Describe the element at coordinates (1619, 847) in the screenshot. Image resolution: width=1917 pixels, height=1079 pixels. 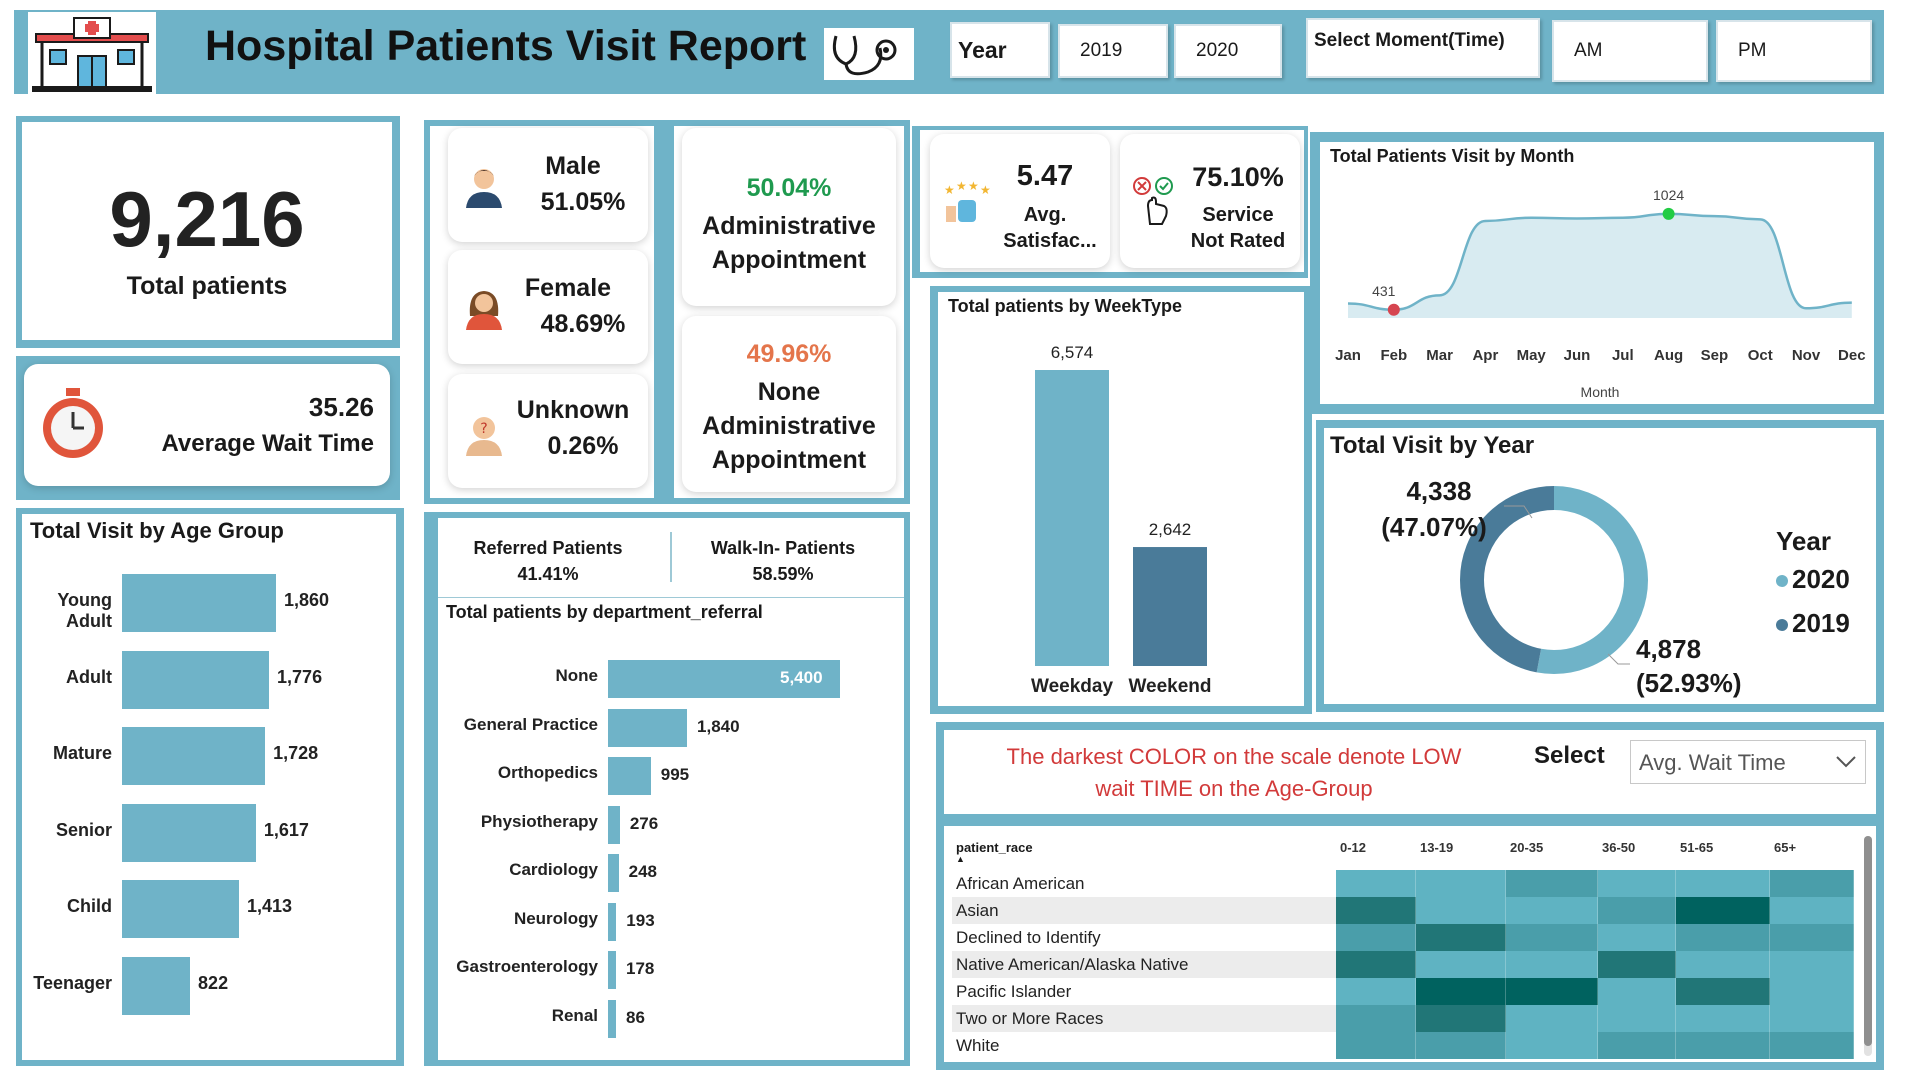
I see `heatmap-column-header: 36-50` at that location.